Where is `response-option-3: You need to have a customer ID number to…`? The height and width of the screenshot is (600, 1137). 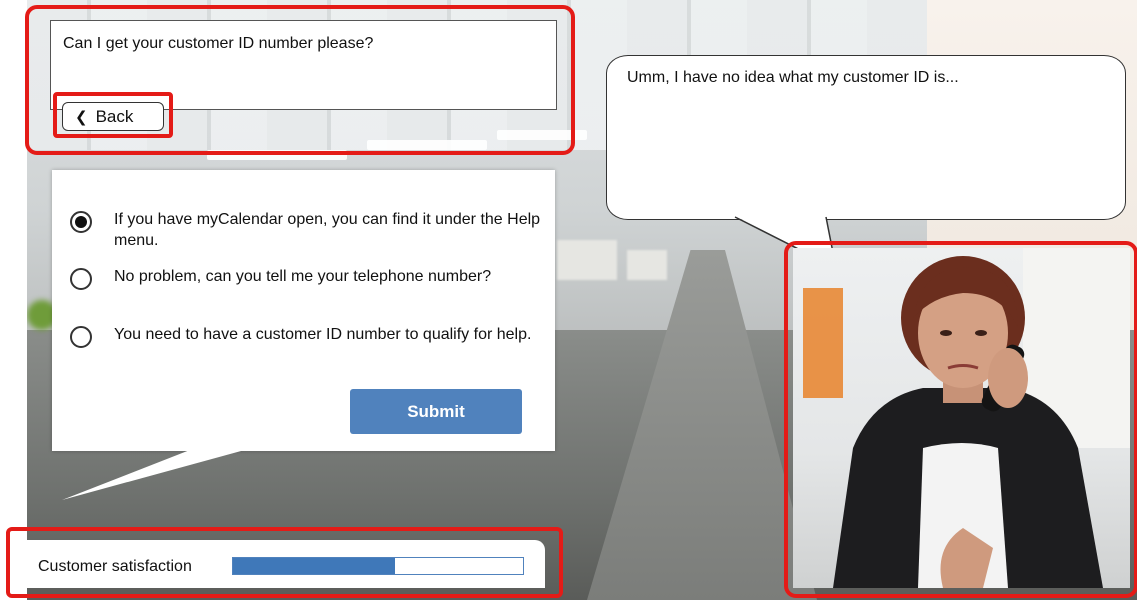 response-option-3: You need to have a customer ID number to… is located at coordinates (307, 336).